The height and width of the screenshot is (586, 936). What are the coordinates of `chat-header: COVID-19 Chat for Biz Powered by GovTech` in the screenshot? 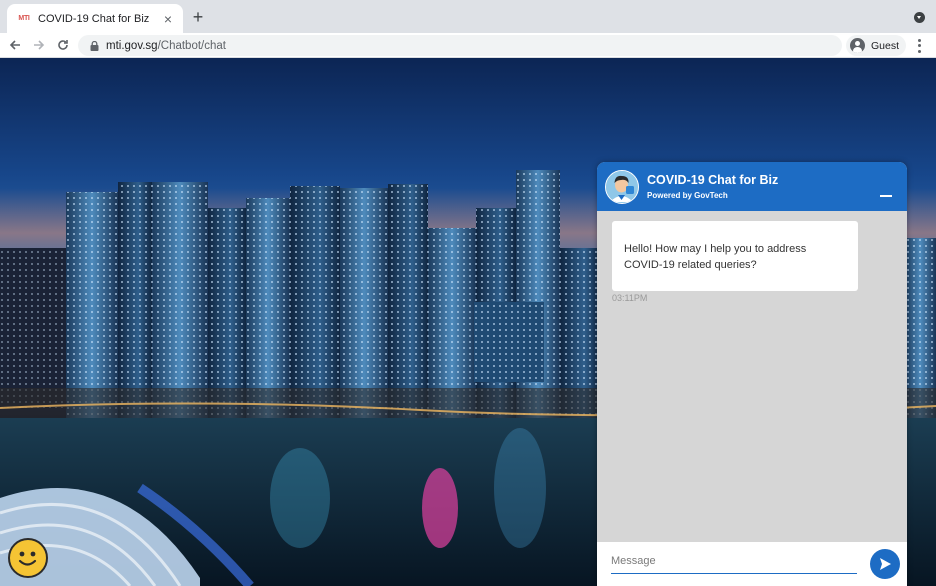 It's located at (752, 186).